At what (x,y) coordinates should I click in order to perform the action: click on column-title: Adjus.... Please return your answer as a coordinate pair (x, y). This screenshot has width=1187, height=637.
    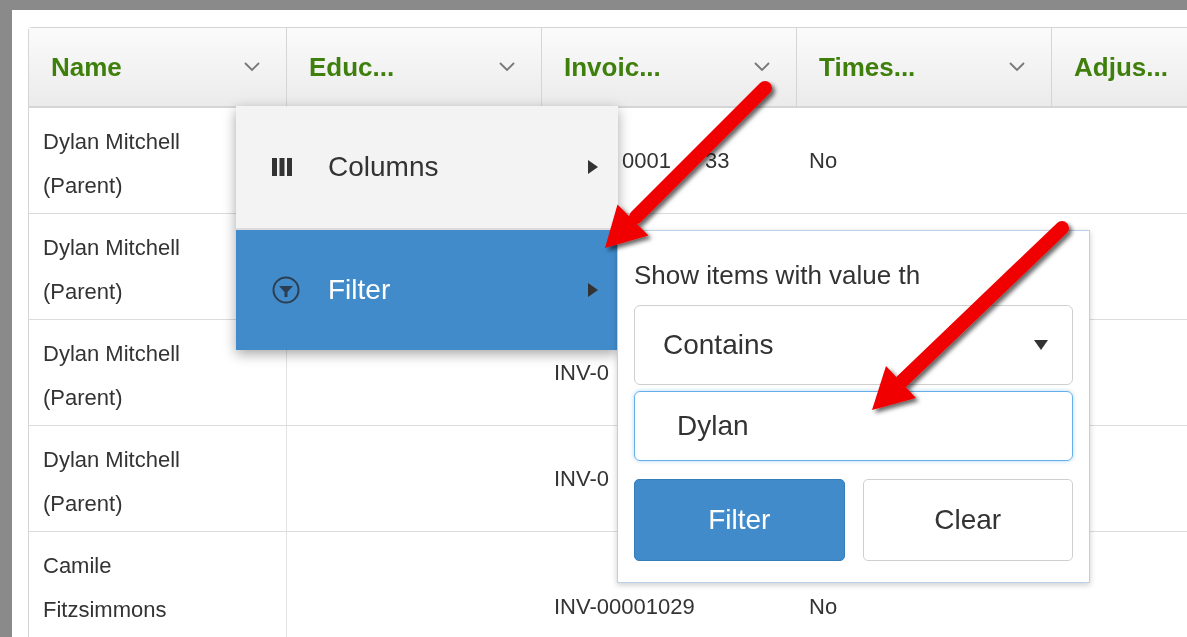
    Looking at the image, I should click on (1121, 67).